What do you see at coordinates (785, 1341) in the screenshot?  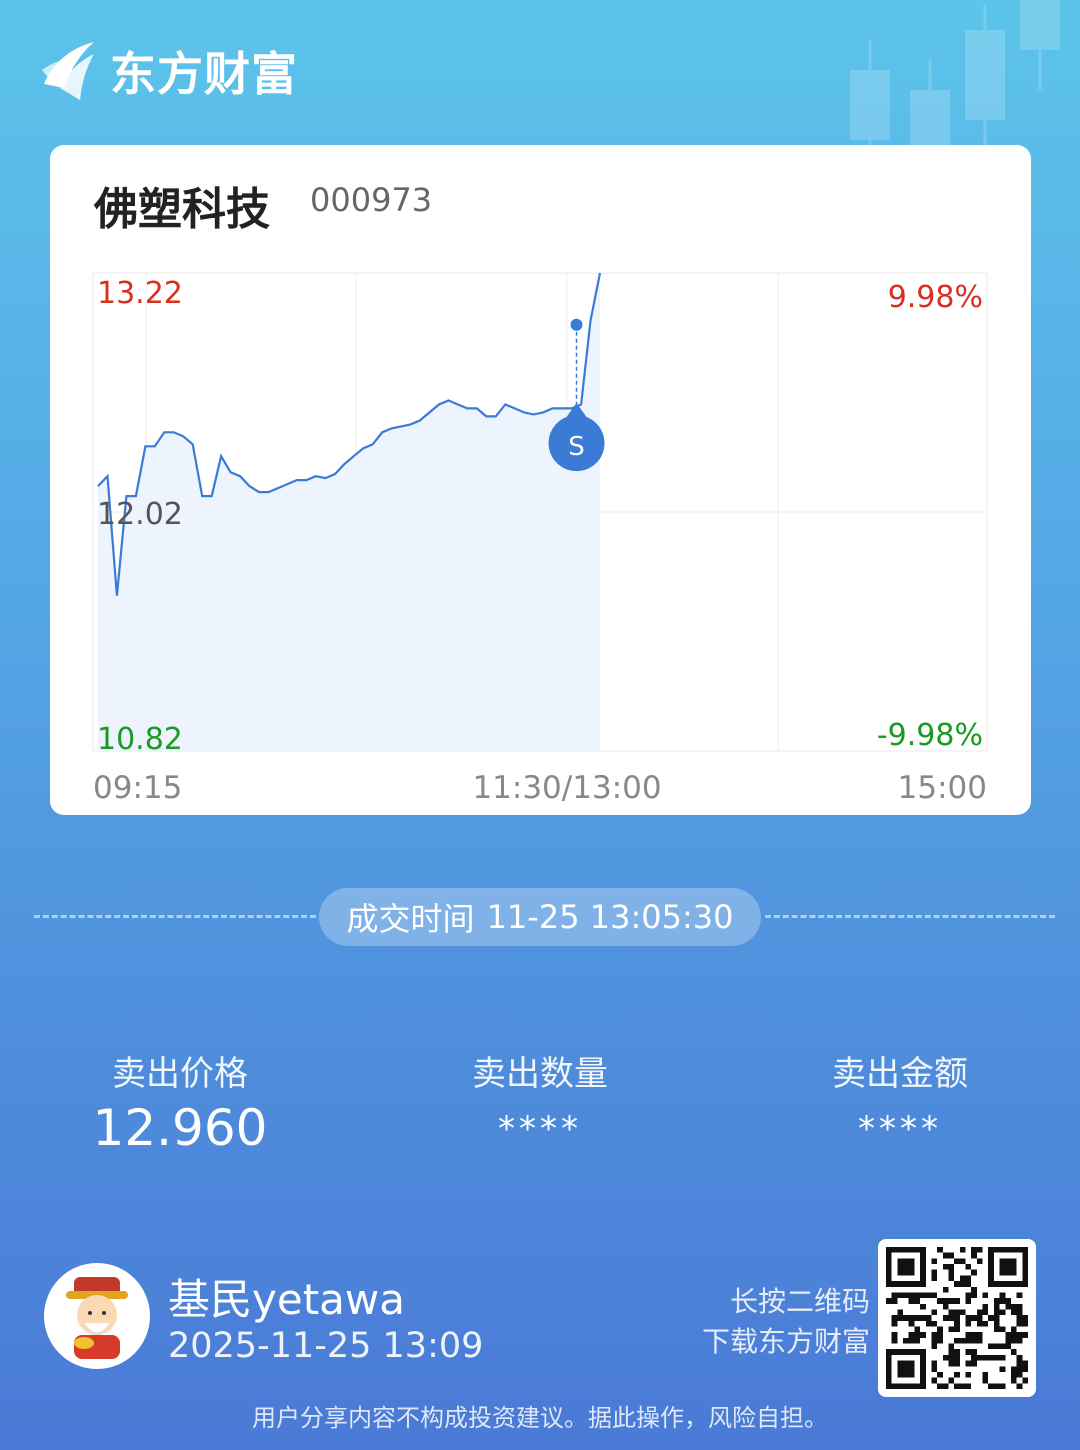 I see `qr-hint-line2: 下载东方财富` at bounding box center [785, 1341].